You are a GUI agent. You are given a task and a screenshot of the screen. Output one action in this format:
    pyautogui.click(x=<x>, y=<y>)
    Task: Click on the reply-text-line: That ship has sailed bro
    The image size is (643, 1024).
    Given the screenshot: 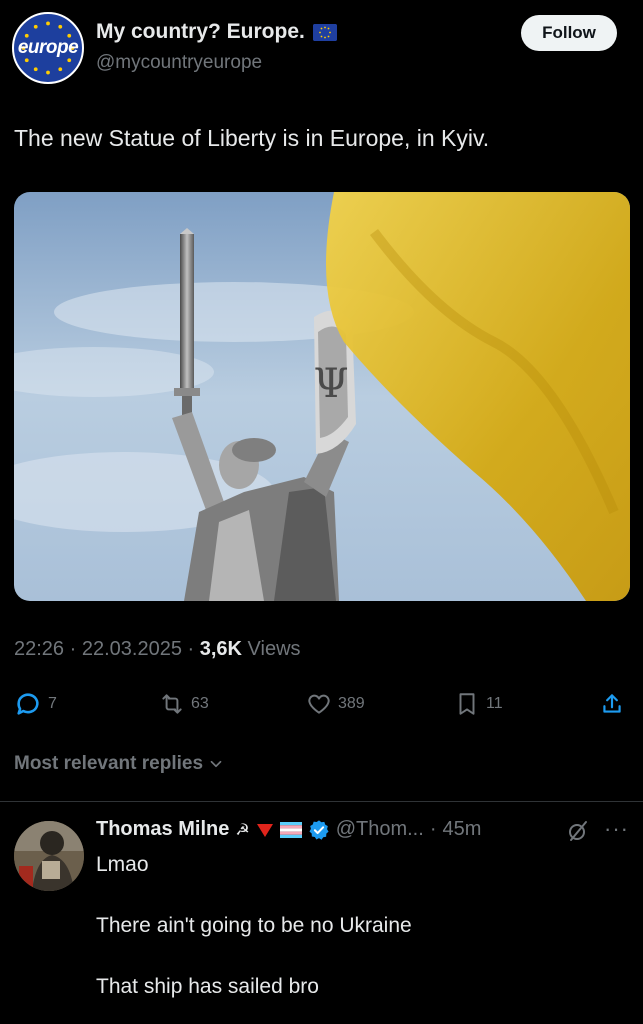 What is the action you would take?
    pyautogui.click(x=207, y=986)
    